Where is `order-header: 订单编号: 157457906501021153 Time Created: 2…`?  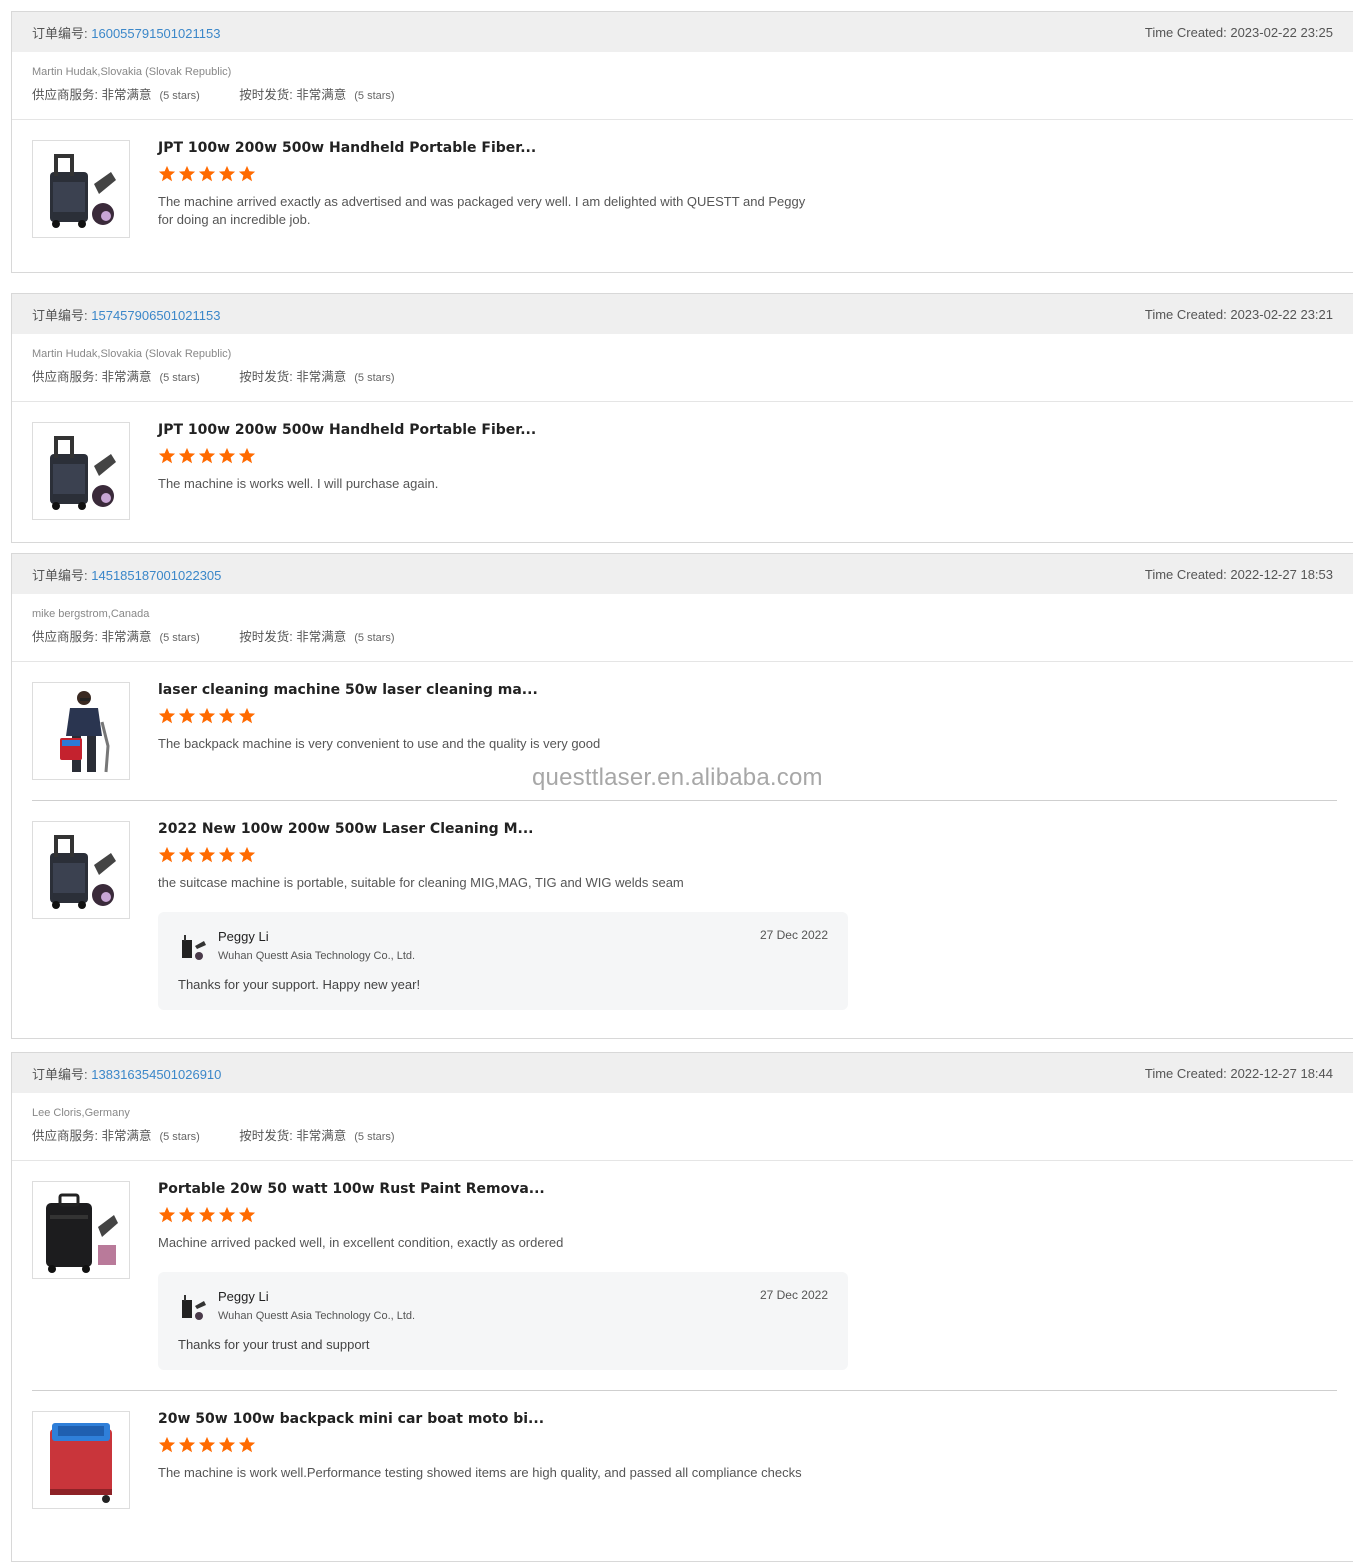 order-header: 订单编号: 157457906501021153 Time Created: 2… is located at coordinates (682, 314).